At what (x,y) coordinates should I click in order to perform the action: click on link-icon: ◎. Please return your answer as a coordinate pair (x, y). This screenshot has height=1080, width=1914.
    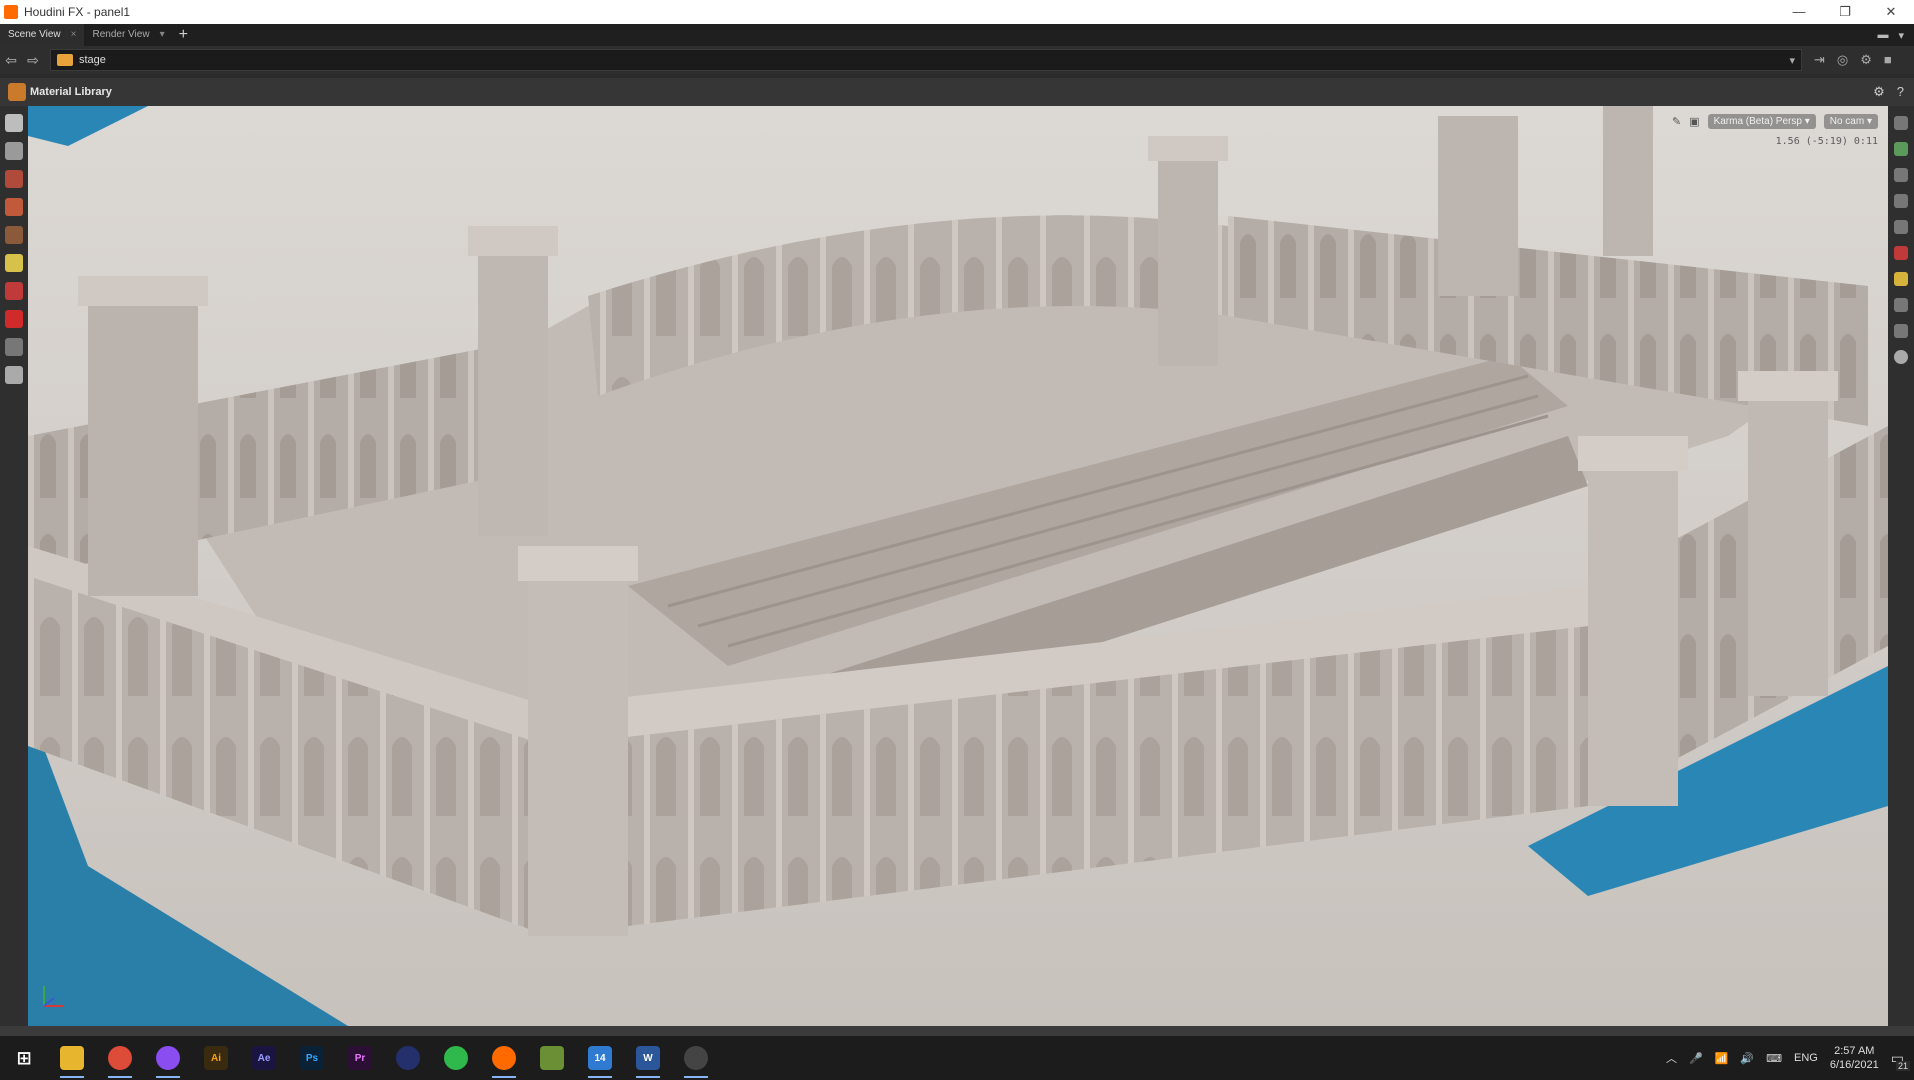
    Looking at the image, I should click on (1842, 60).